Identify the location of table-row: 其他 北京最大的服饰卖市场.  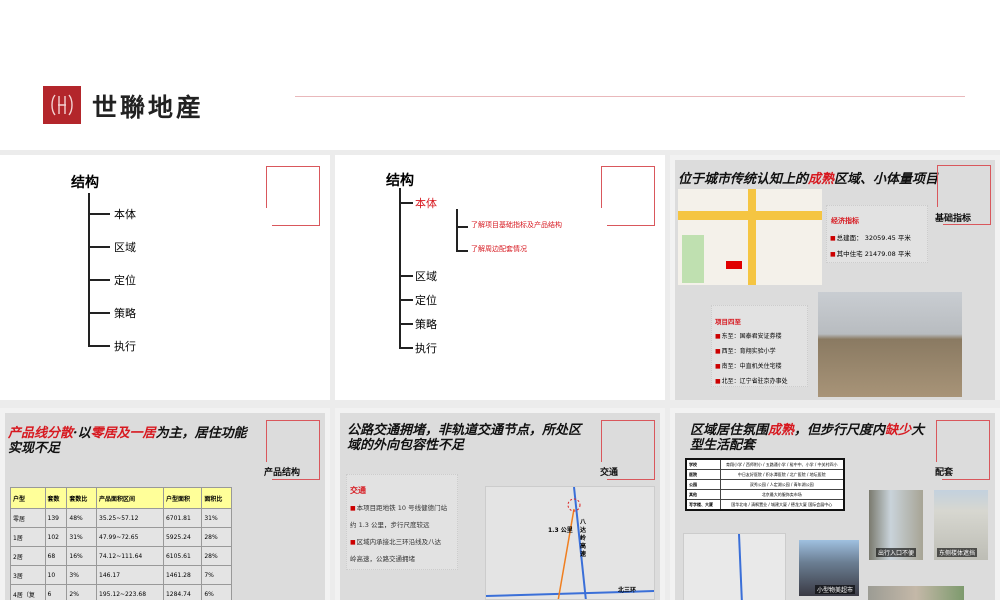
(765, 494).